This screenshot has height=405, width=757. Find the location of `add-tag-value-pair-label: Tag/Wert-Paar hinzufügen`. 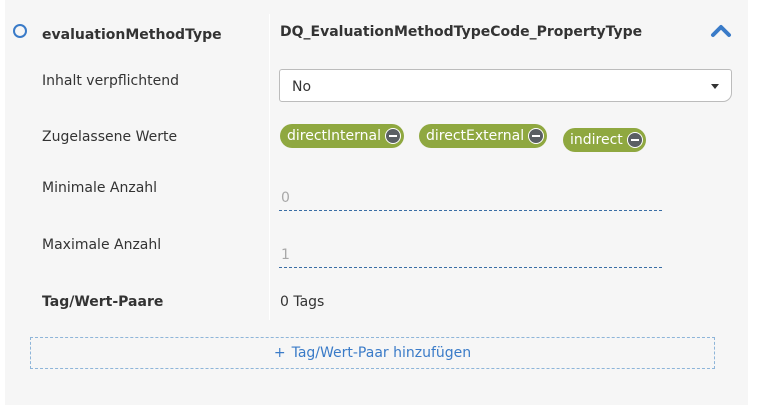

add-tag-value-pair-label: Tag/Wert-Paar hinzufügen is located at coordinates (381, 353).